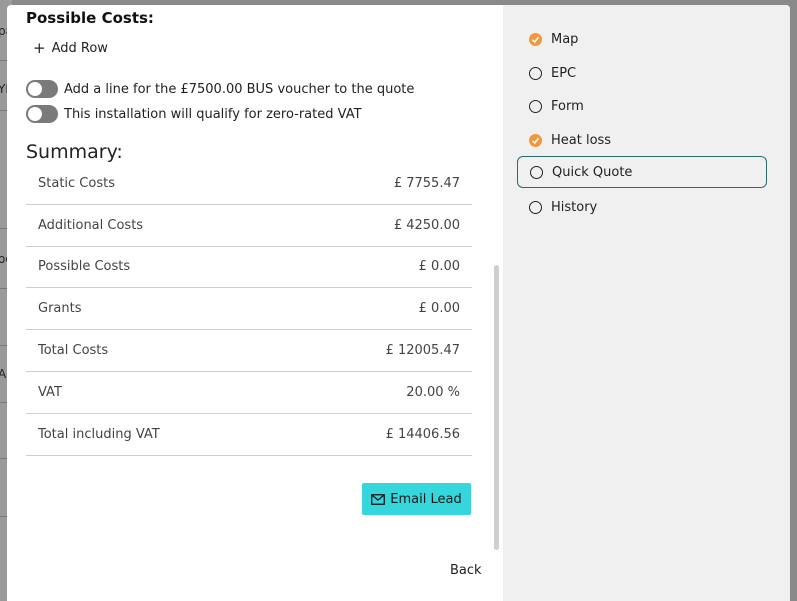 The image size is (797, 601). What do you see at coordinates (90, 18) in the screenshot?
I see `possible-costs-title: Possible Costs:` at bounding box center [90, 18].